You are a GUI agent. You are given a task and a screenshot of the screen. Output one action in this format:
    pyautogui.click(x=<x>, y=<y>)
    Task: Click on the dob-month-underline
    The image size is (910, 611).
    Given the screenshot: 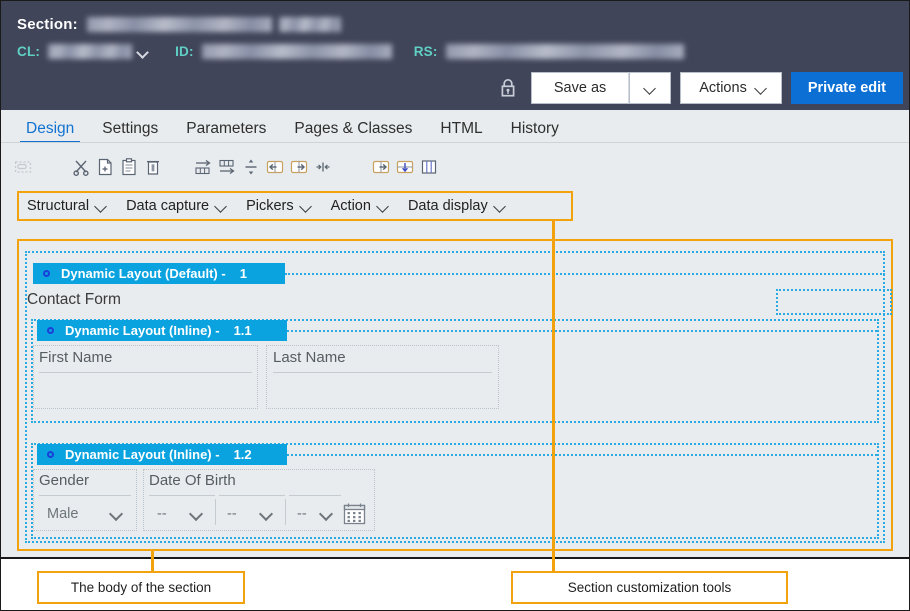 What is the action you would take?
    pyautogui.click(x=252, y=495)
    